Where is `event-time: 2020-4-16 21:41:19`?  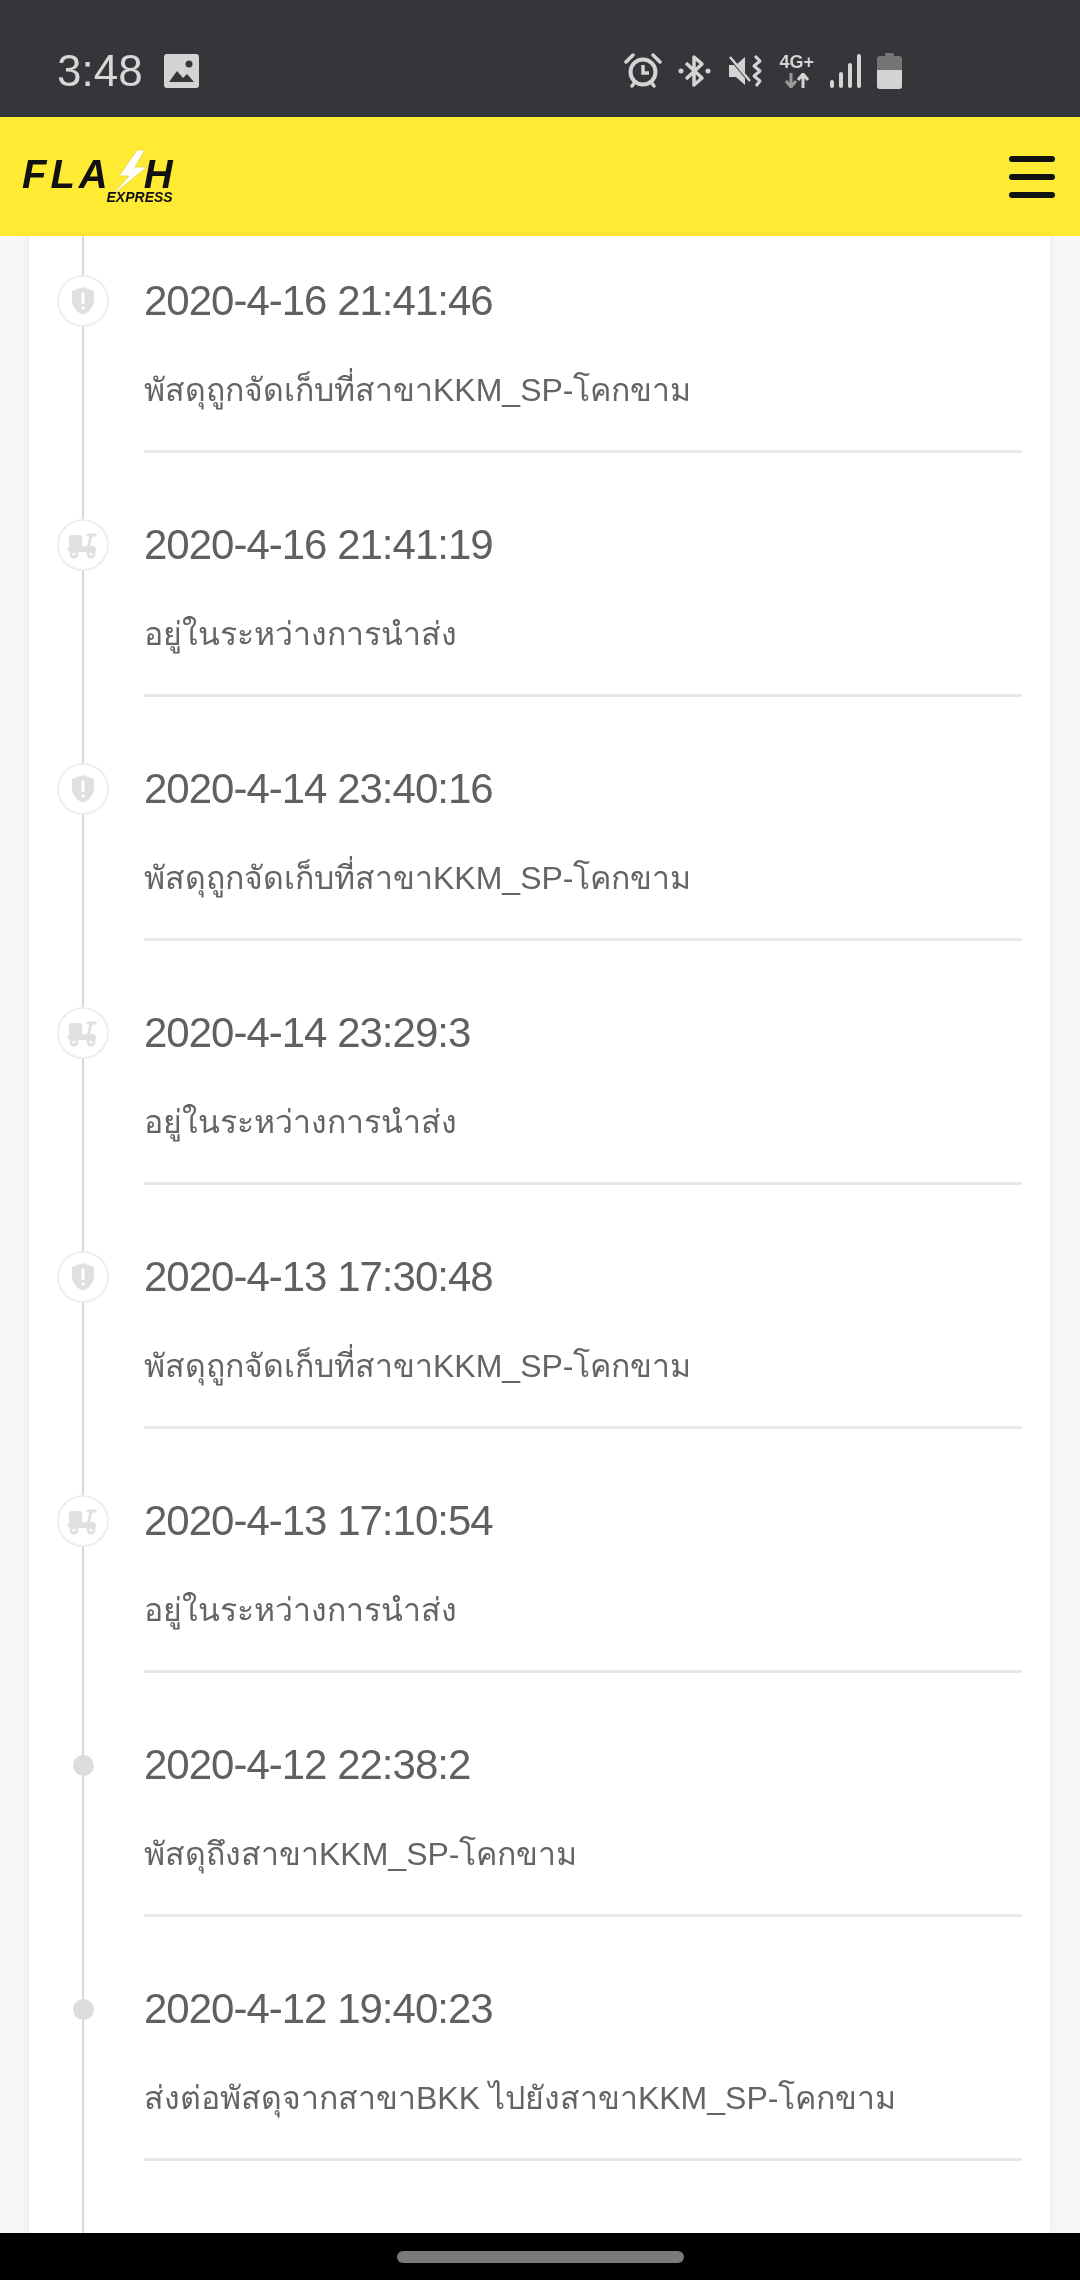
event-time: 2020-4-16 21:41:19 is located at coordinates (319, 545).